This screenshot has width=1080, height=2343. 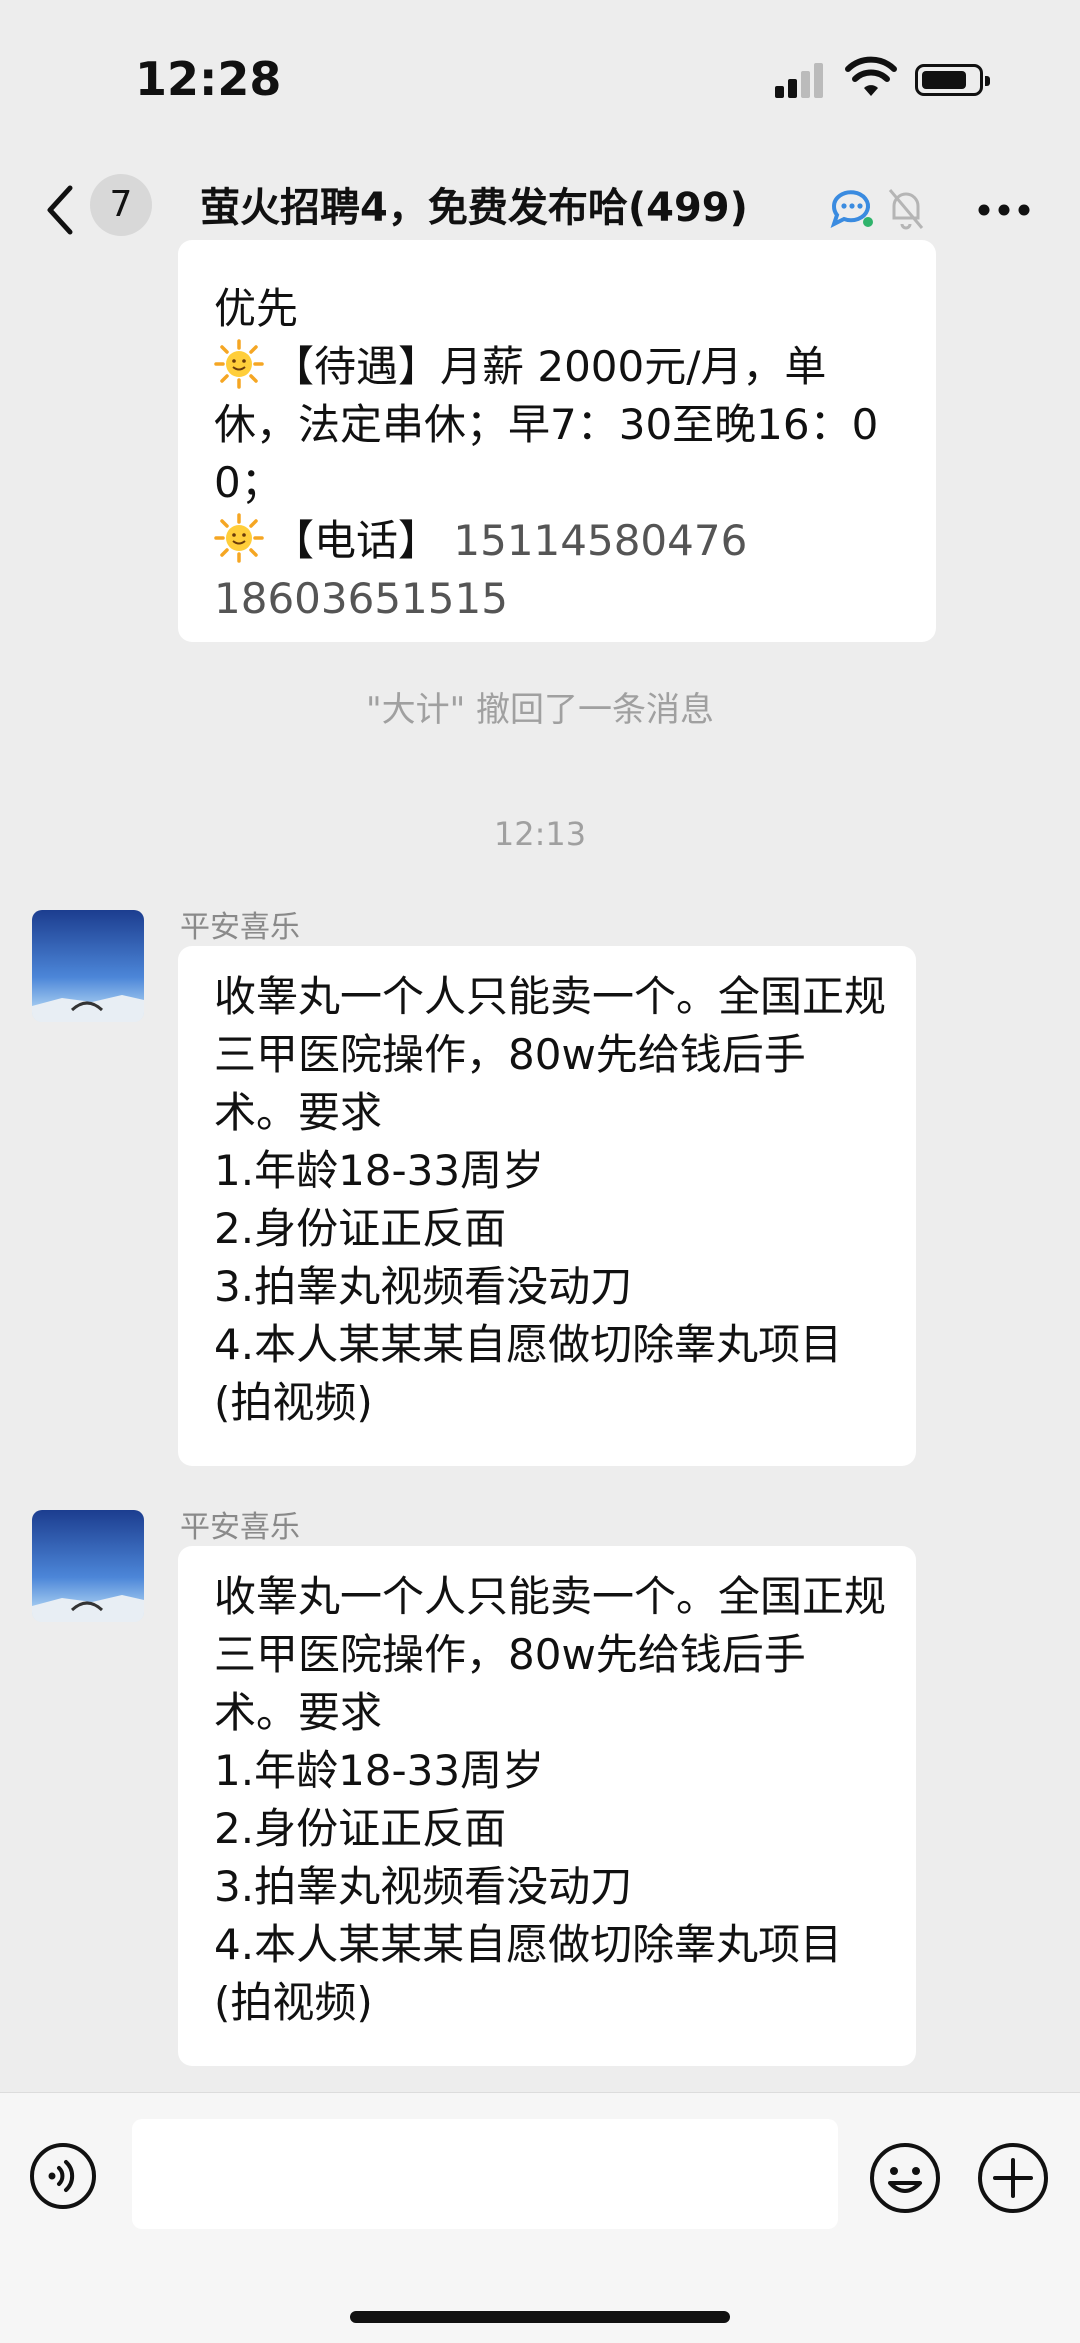 I want to click on battery-icon, so click(x=952, y=80).